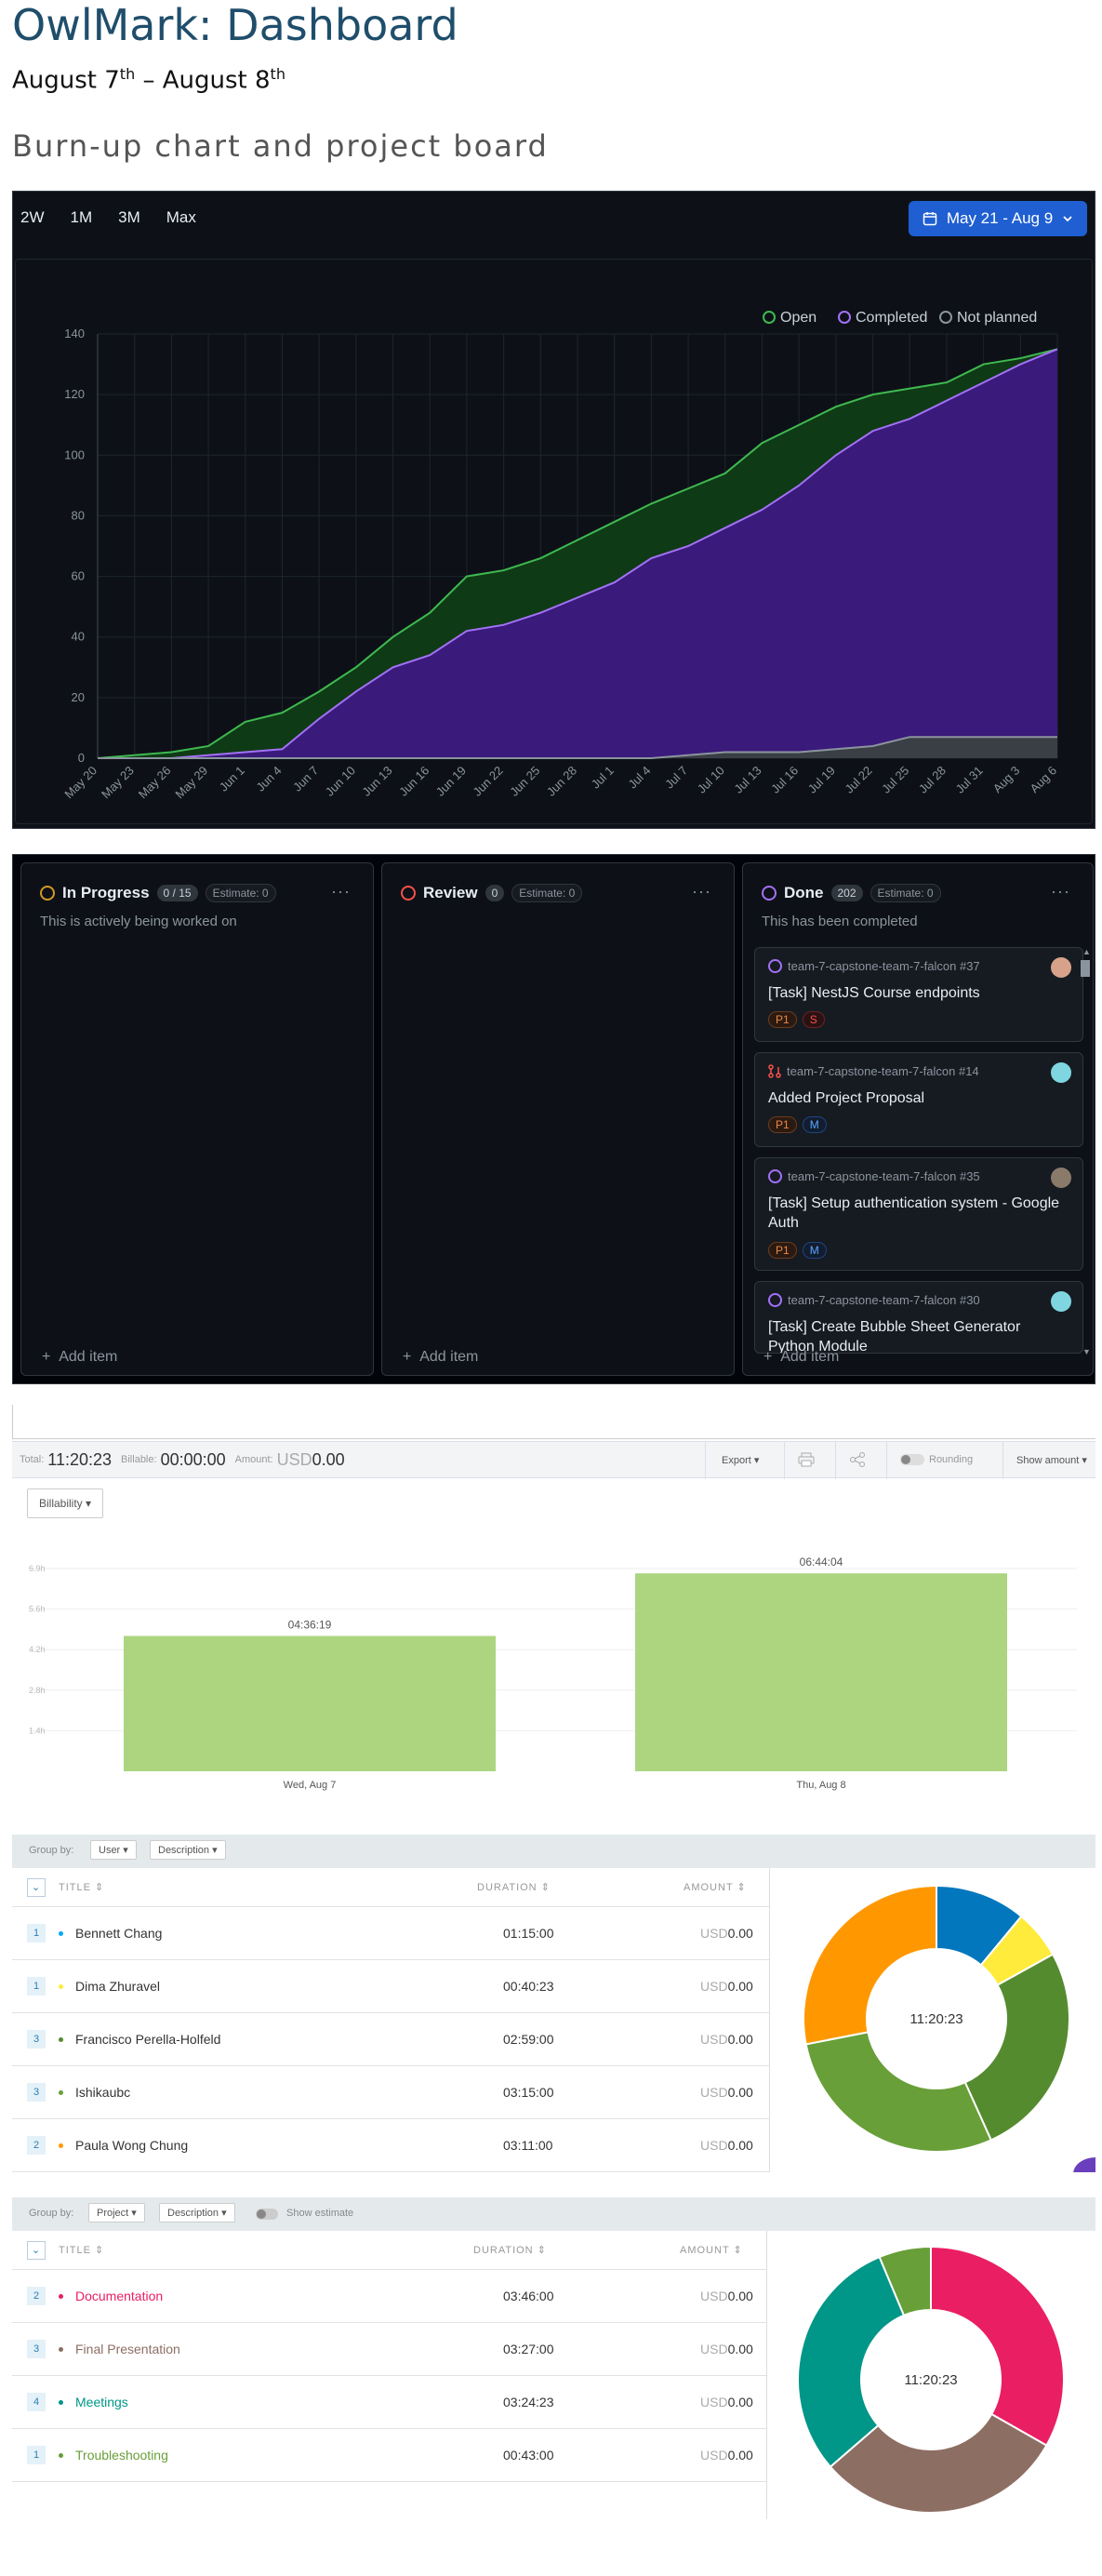  Describe the element at coordinates (128, 2349) in the screenshot. I see `row-title: Final Presentation` at that location.